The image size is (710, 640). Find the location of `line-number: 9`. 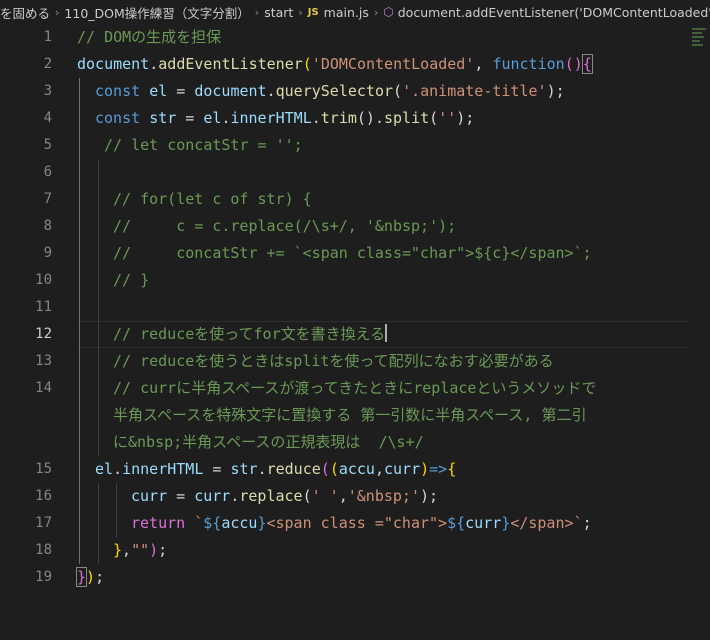

line-number: 9 is located at coordinates (47, 253).